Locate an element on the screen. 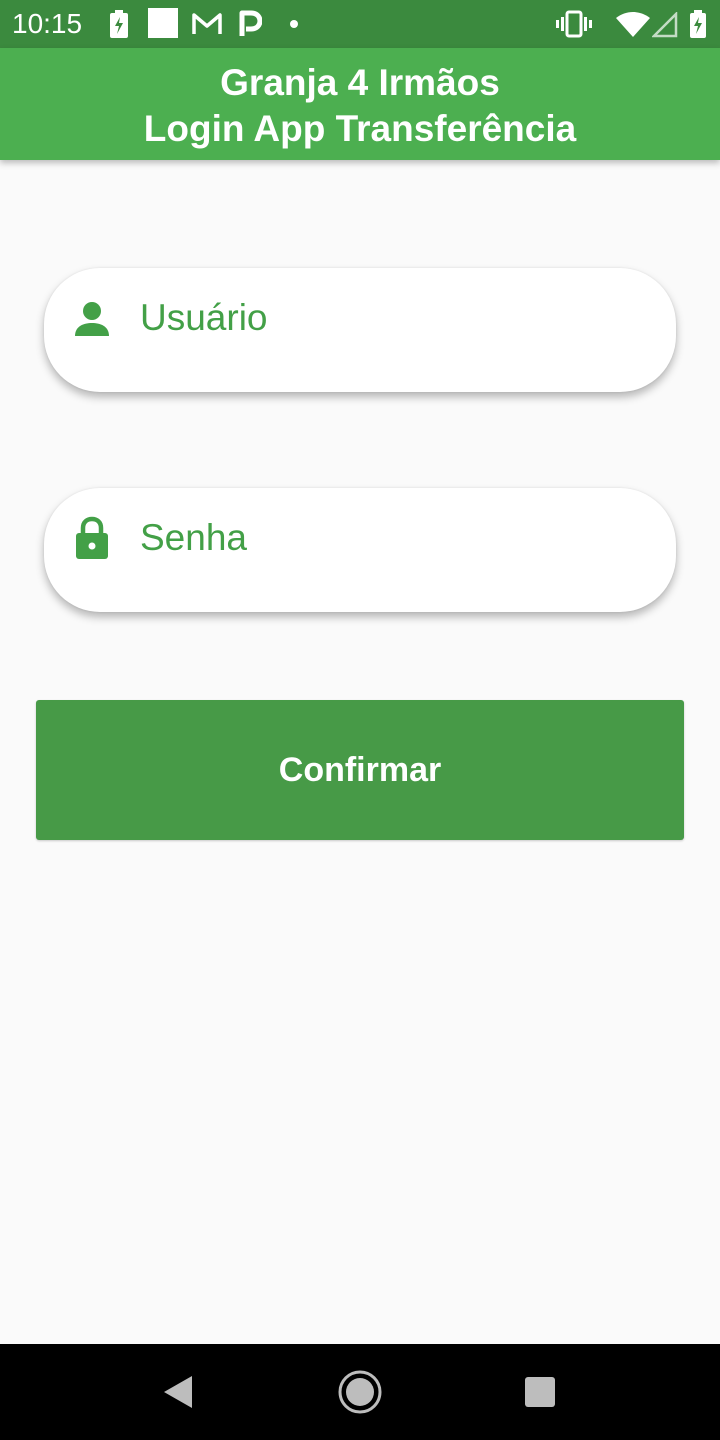  password-field is located at coordinates (360, 550).